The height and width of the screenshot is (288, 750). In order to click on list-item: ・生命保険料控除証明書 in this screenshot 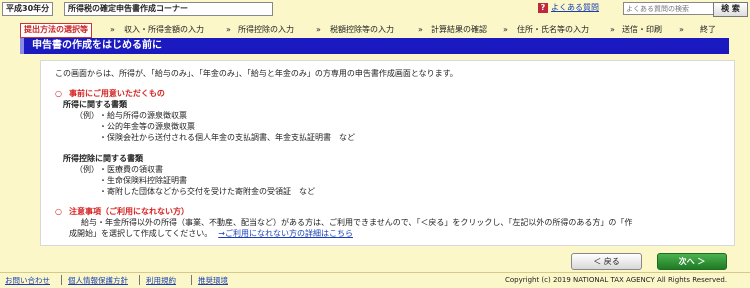, I will do `click(143, 180)`.